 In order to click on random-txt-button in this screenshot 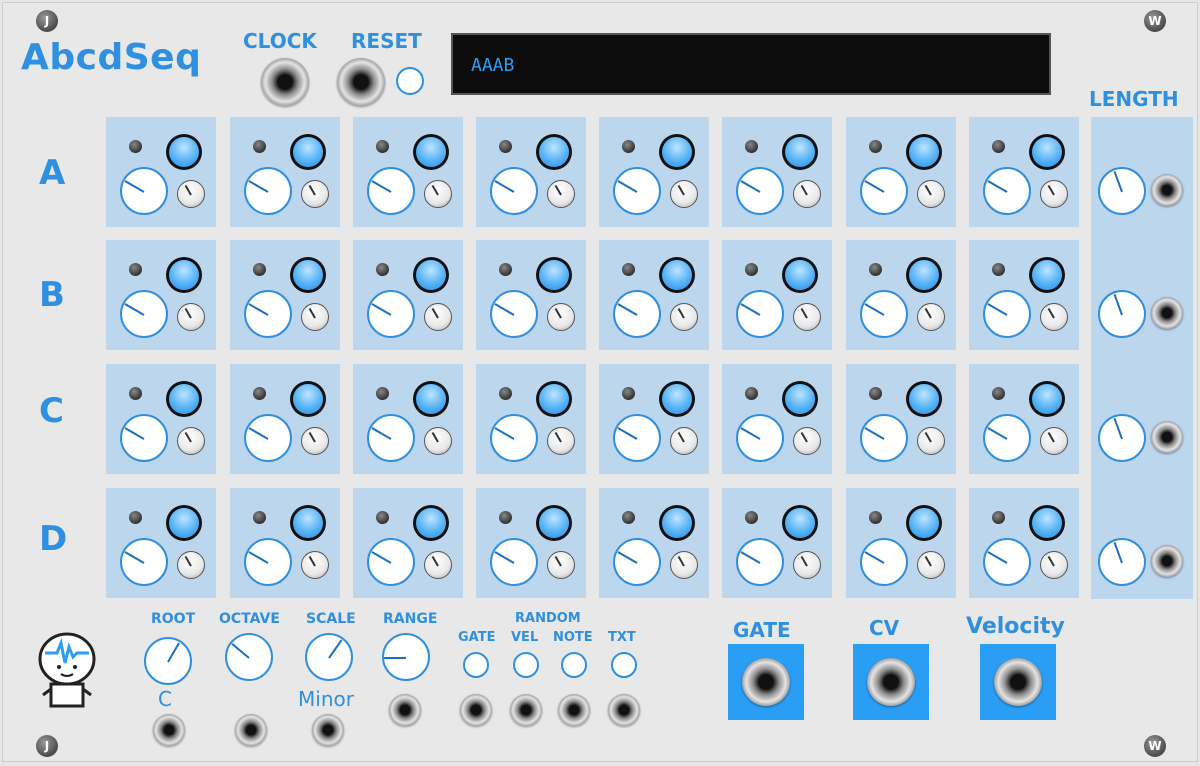, I will do `click(624, 665)`.